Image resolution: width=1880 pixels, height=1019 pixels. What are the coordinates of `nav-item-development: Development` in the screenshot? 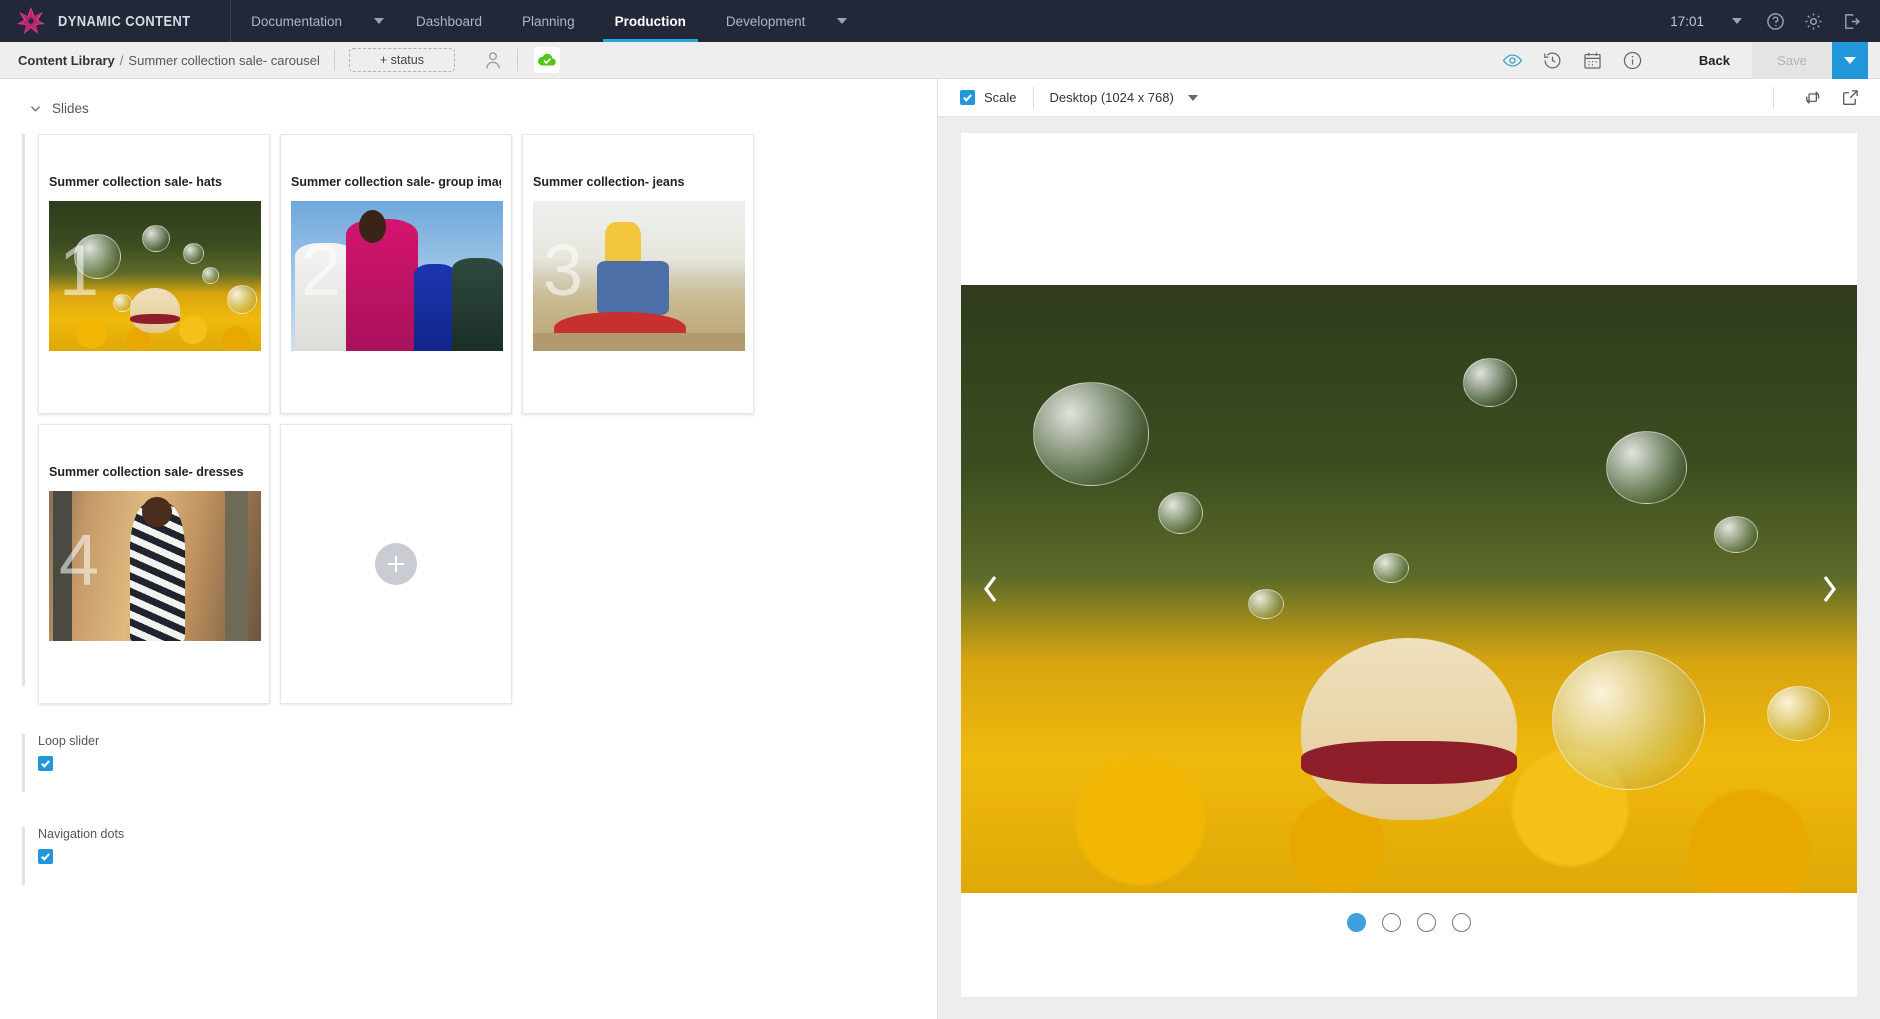 It's located at (766, 21).